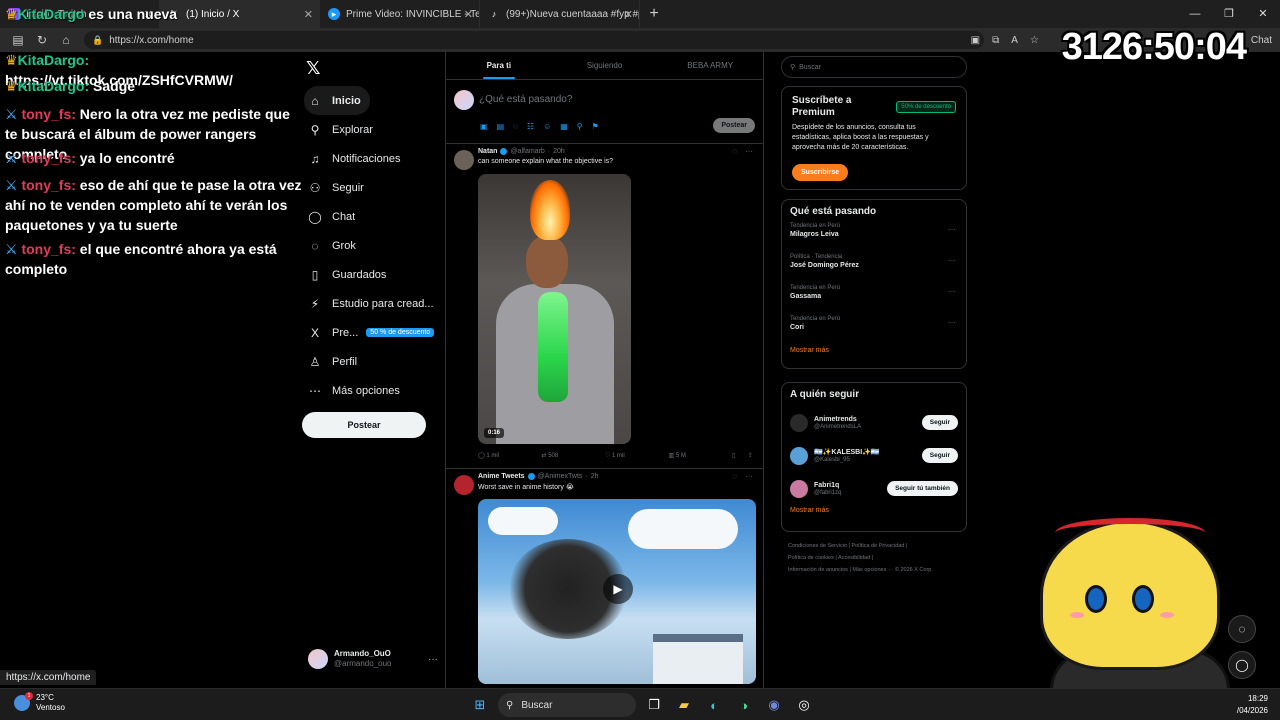 This screenshot has height=720, width=1280. What do you see at coordinates (744, 705) in the screenshot?
I see `edge-dev-icon: ◑` at bounding box center [744, 705].